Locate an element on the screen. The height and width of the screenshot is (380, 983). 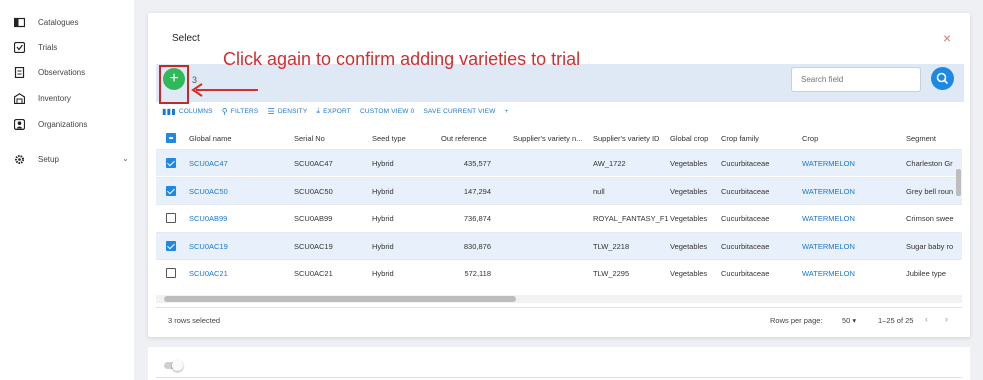
table-cell: SCU0AC19 is located at coordinates (313, 246).